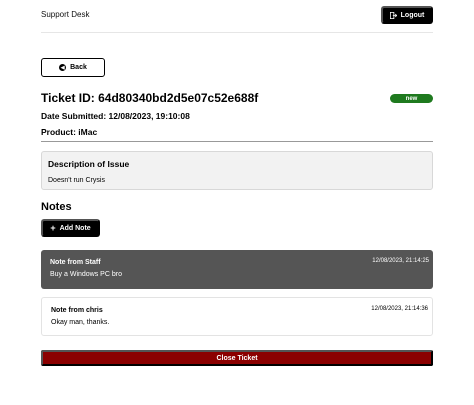 The height and width of the screenshot is (405, 474). Describe the element at coordinates (237, 170) in the screenshot. I see `description-panel: Description of Issue Doesn't run Crysis` at that location.